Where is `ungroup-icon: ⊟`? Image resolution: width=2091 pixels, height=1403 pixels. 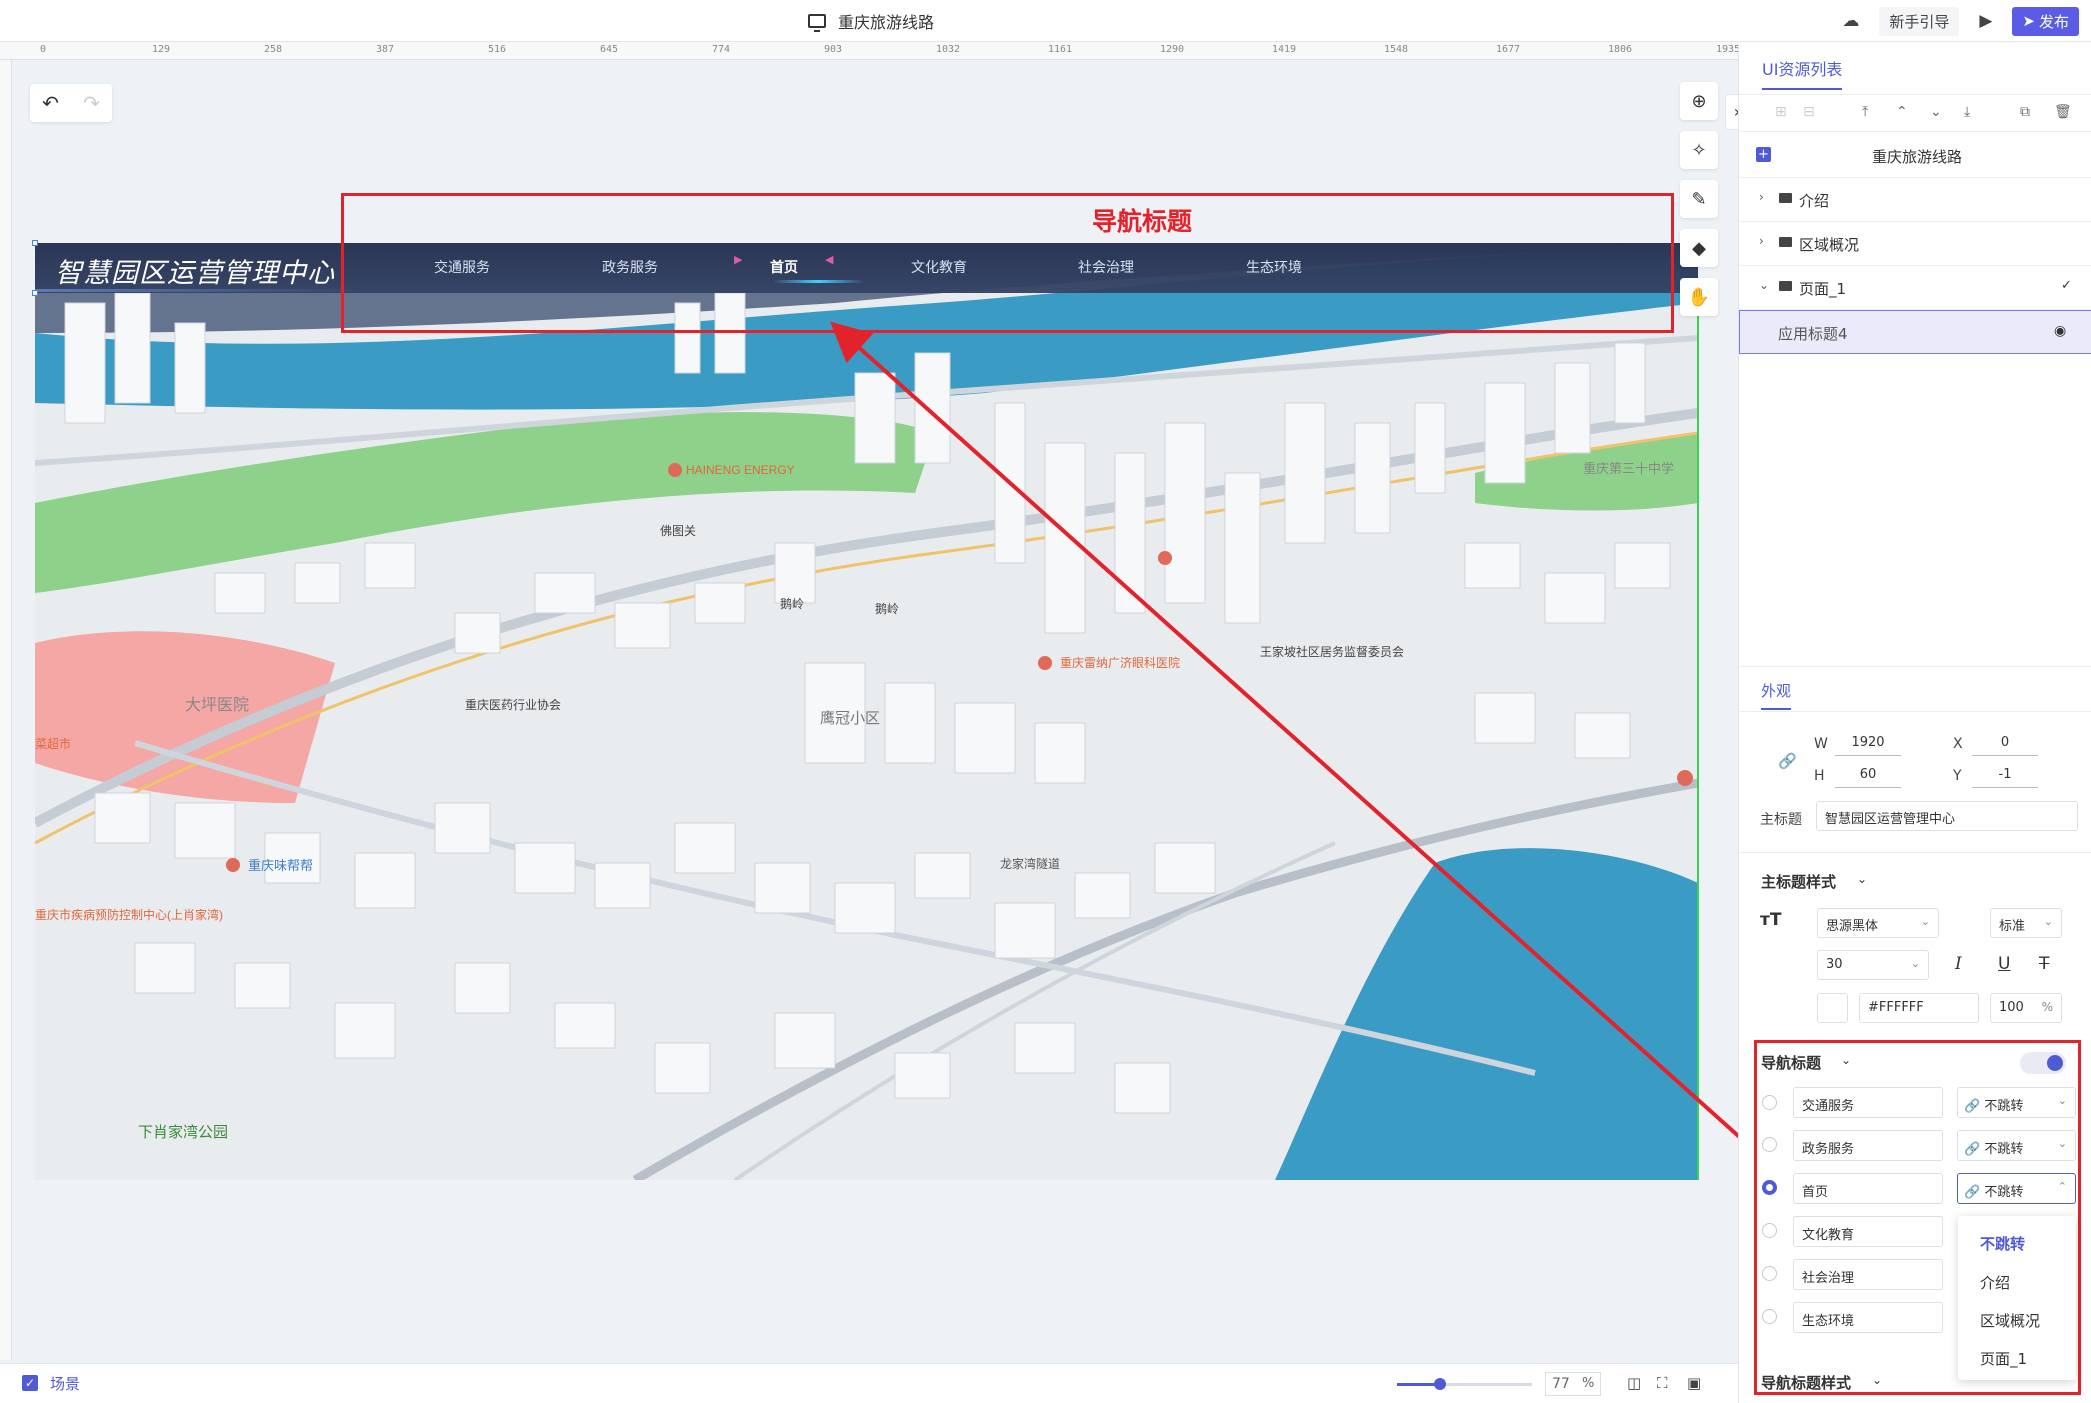 ungroup-icon: ⊟ is located at coordinates (1809, 112).